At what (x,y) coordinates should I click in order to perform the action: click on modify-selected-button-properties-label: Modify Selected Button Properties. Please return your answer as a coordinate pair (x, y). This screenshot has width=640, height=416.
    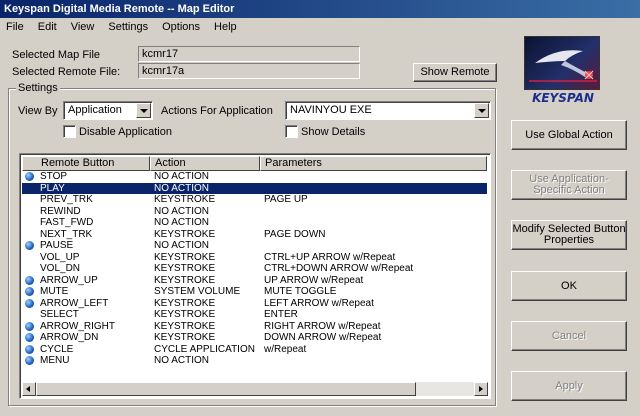
    Looking at the image, I should click on (569, 234).